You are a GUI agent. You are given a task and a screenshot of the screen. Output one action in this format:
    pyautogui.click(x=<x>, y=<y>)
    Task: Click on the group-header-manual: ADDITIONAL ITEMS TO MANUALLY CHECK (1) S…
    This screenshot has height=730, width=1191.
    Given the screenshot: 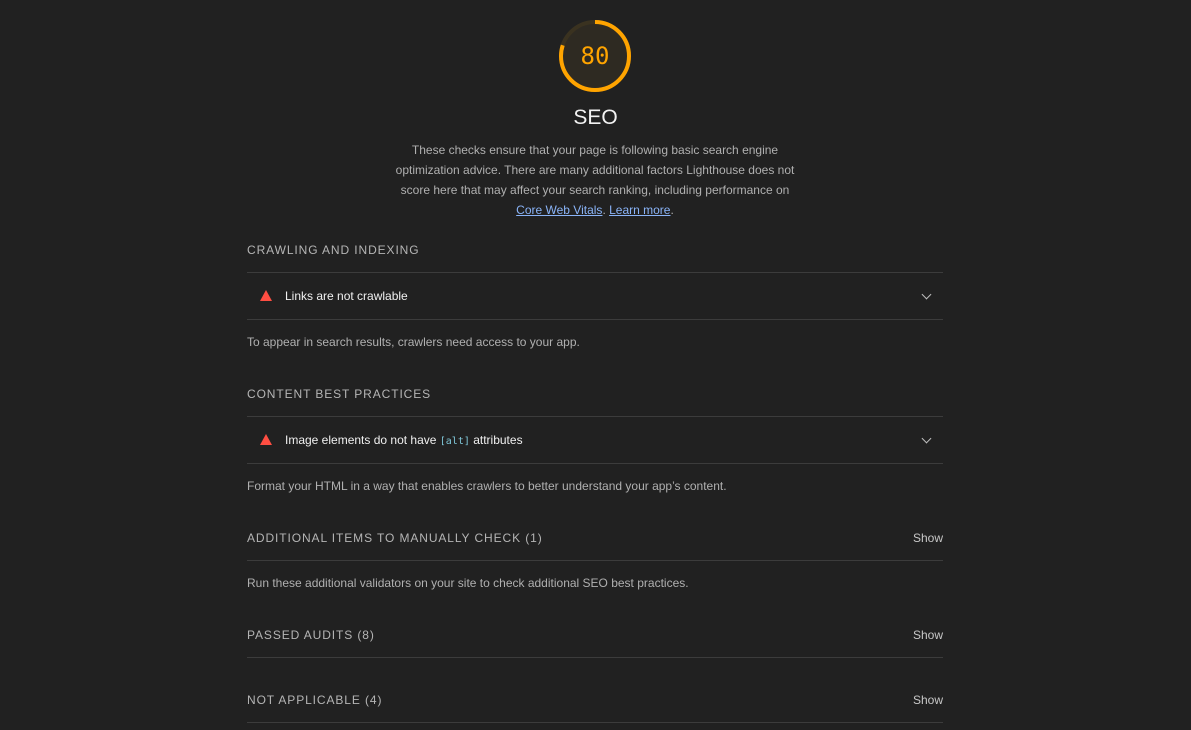 What is the action you would take?
    pyautogui.click(x=595, y=538)
    